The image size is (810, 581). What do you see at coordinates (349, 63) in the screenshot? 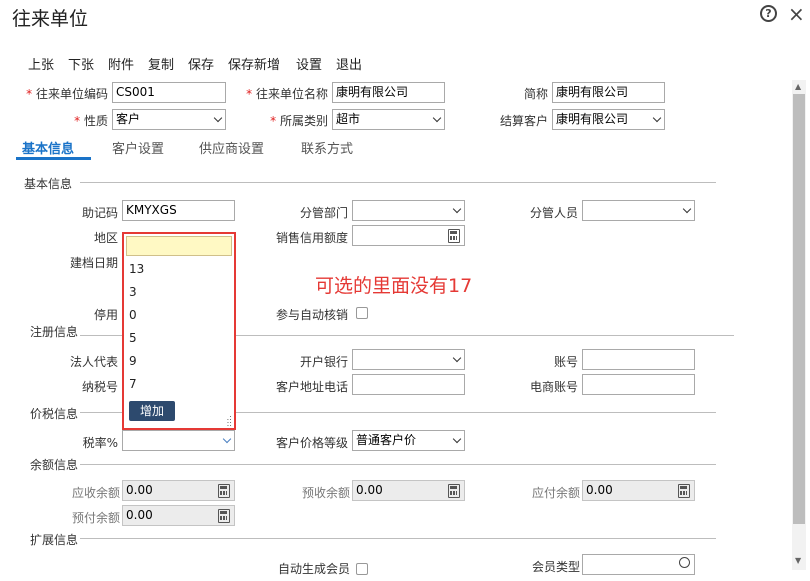
I see `toolbar-exit-button: 退出` at bounding box center [349, 63].